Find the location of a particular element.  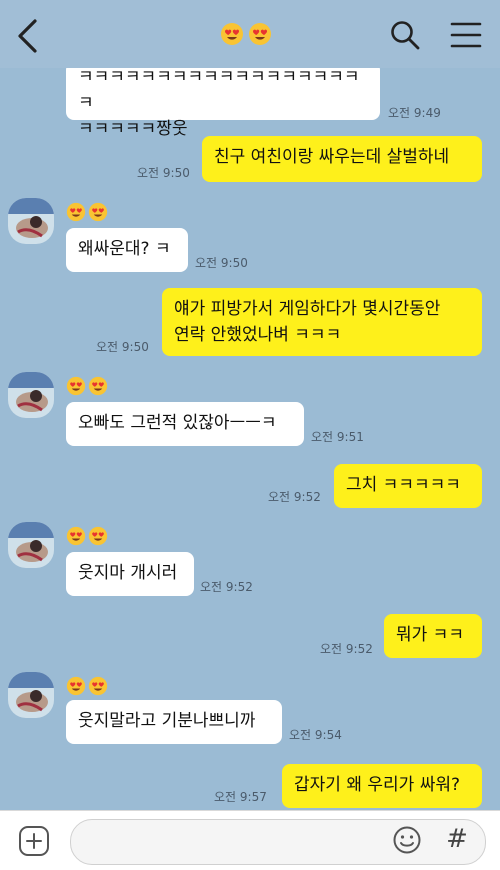

message-bubble-outgoing: 친구 여친이랑 싸우는데 살벌하네 is located at coordinates (342, 159).